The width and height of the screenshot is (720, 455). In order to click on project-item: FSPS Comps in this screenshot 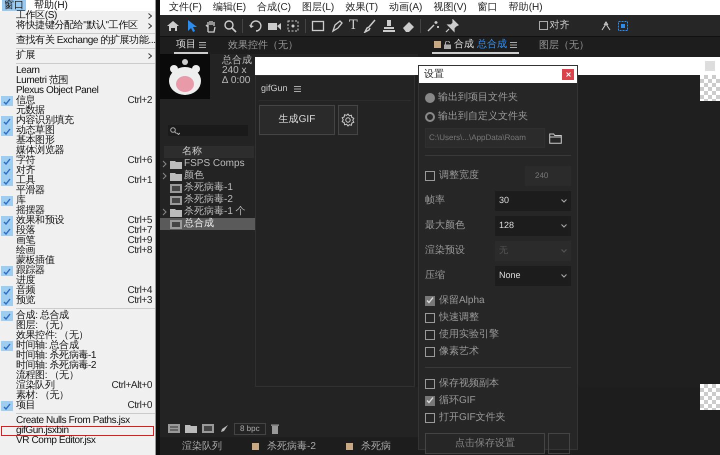, I will do `click(207, 164)`.